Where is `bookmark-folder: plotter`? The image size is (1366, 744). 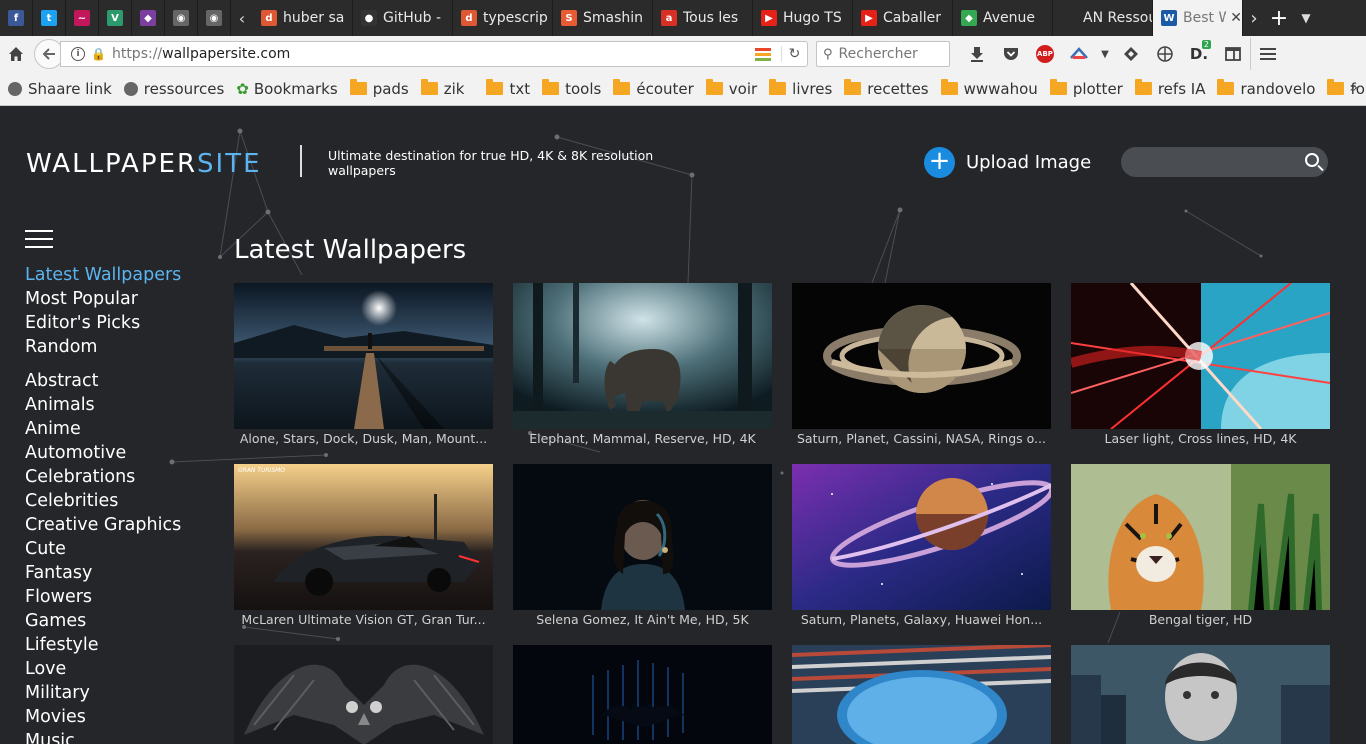
bookmark-folder: plotter is located at coordinates (1086, 88).